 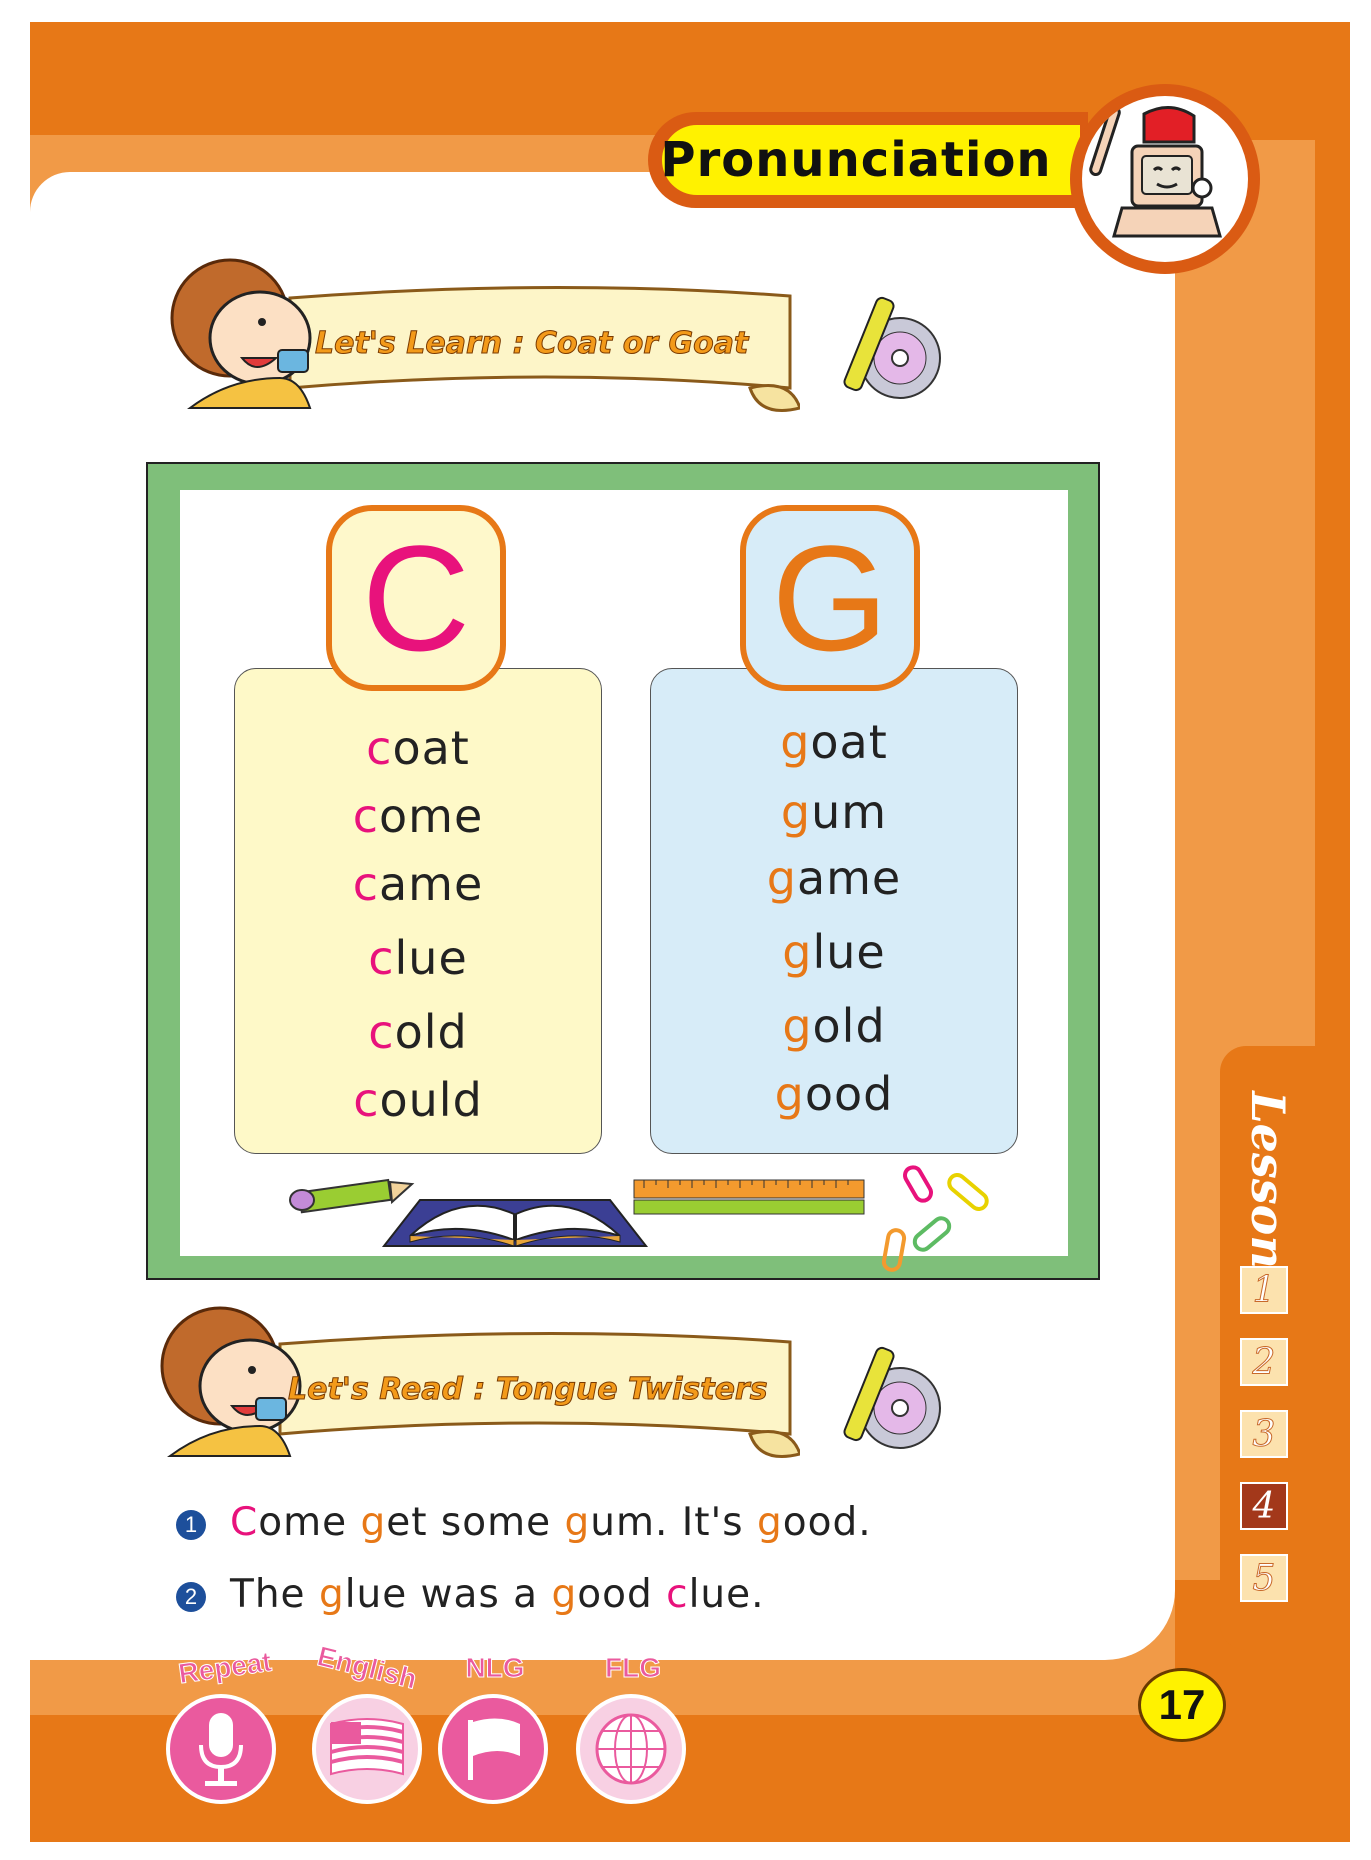 What do you see at coordinates (856, 160) in the screenshot?
I see `page-title: Pronunciation` at bounding box center [856, 160].